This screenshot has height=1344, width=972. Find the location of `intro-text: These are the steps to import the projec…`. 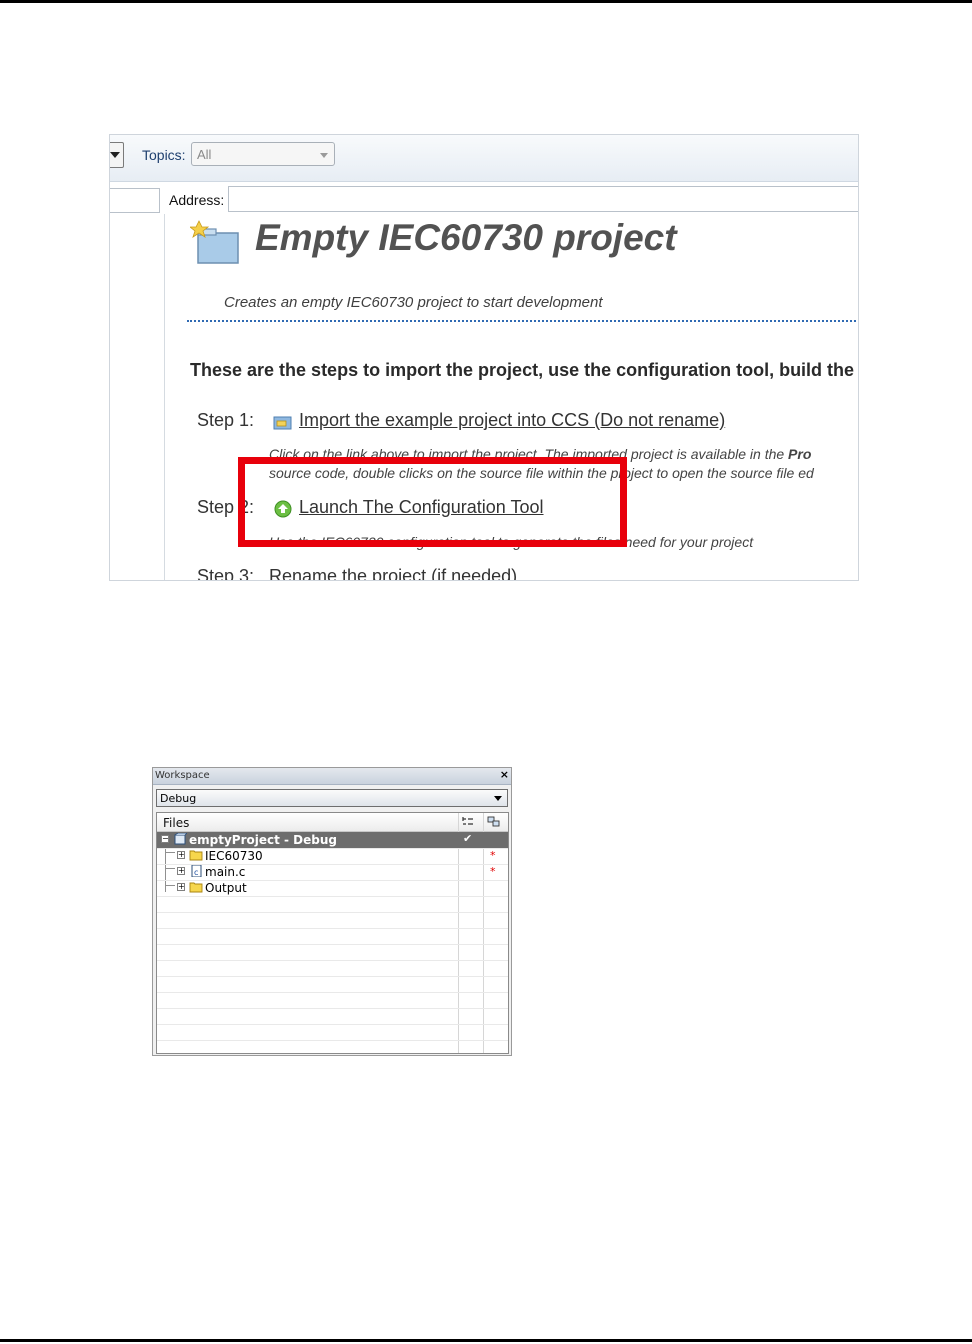

intro-text: These are the steps to import the projec… is located at coordinates (522, 370).